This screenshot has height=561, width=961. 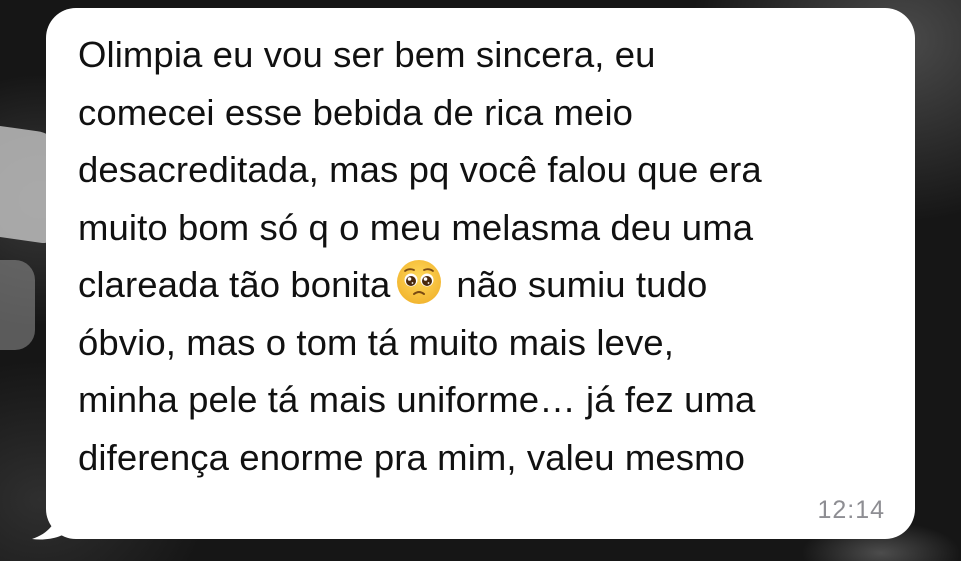 I want to click on message-line: minha pele tá mais uniforme… já fez uma, so click(x=417, y=399).